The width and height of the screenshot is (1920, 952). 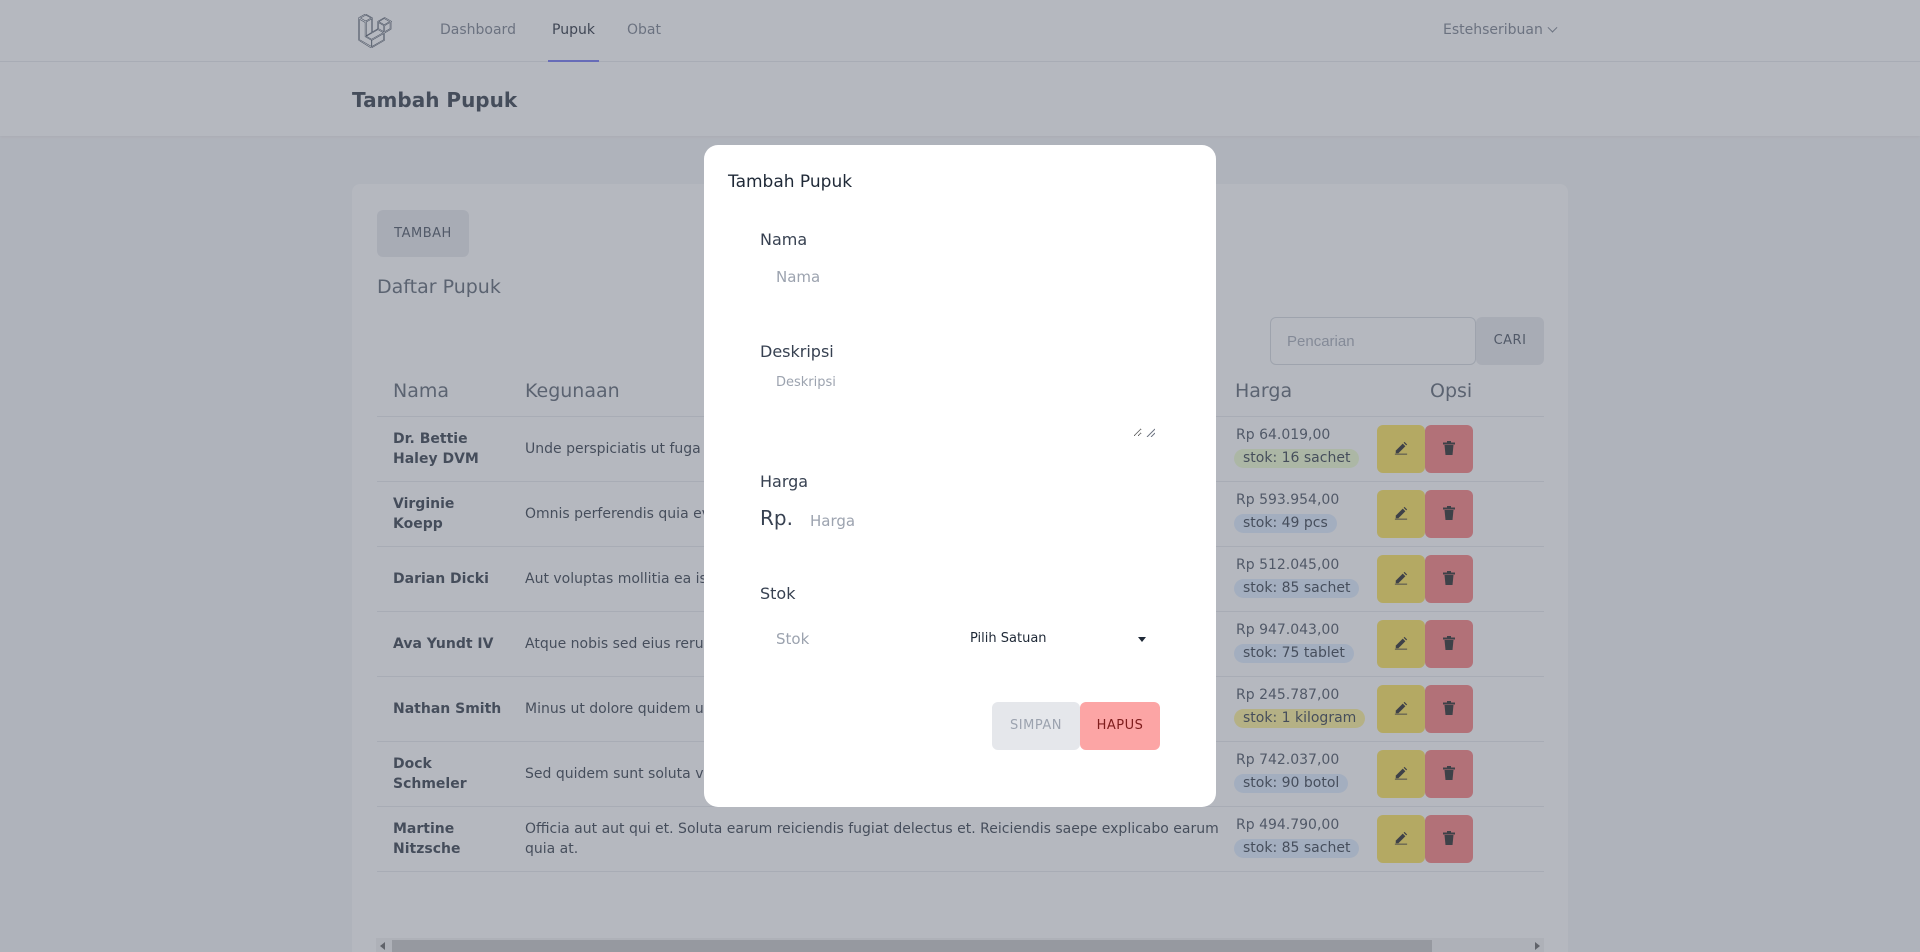 I want to click on nama-input, so click(x=966, y=277).